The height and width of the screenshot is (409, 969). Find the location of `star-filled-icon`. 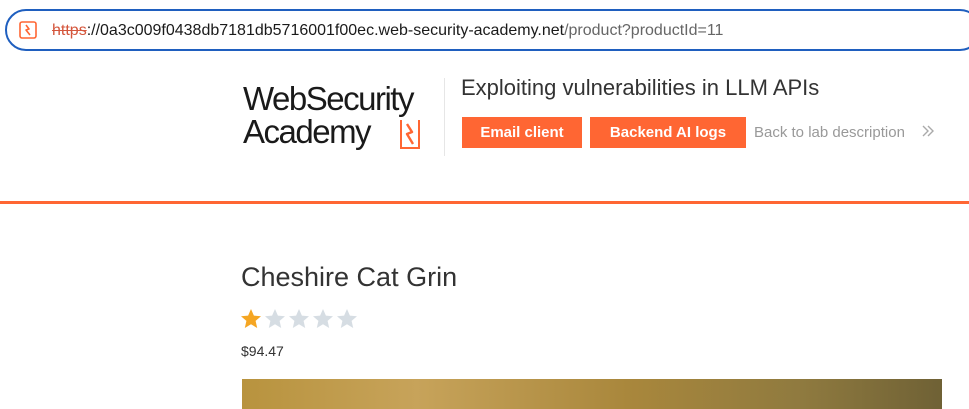

star-filled-icon is located at coordinates (251, 319).